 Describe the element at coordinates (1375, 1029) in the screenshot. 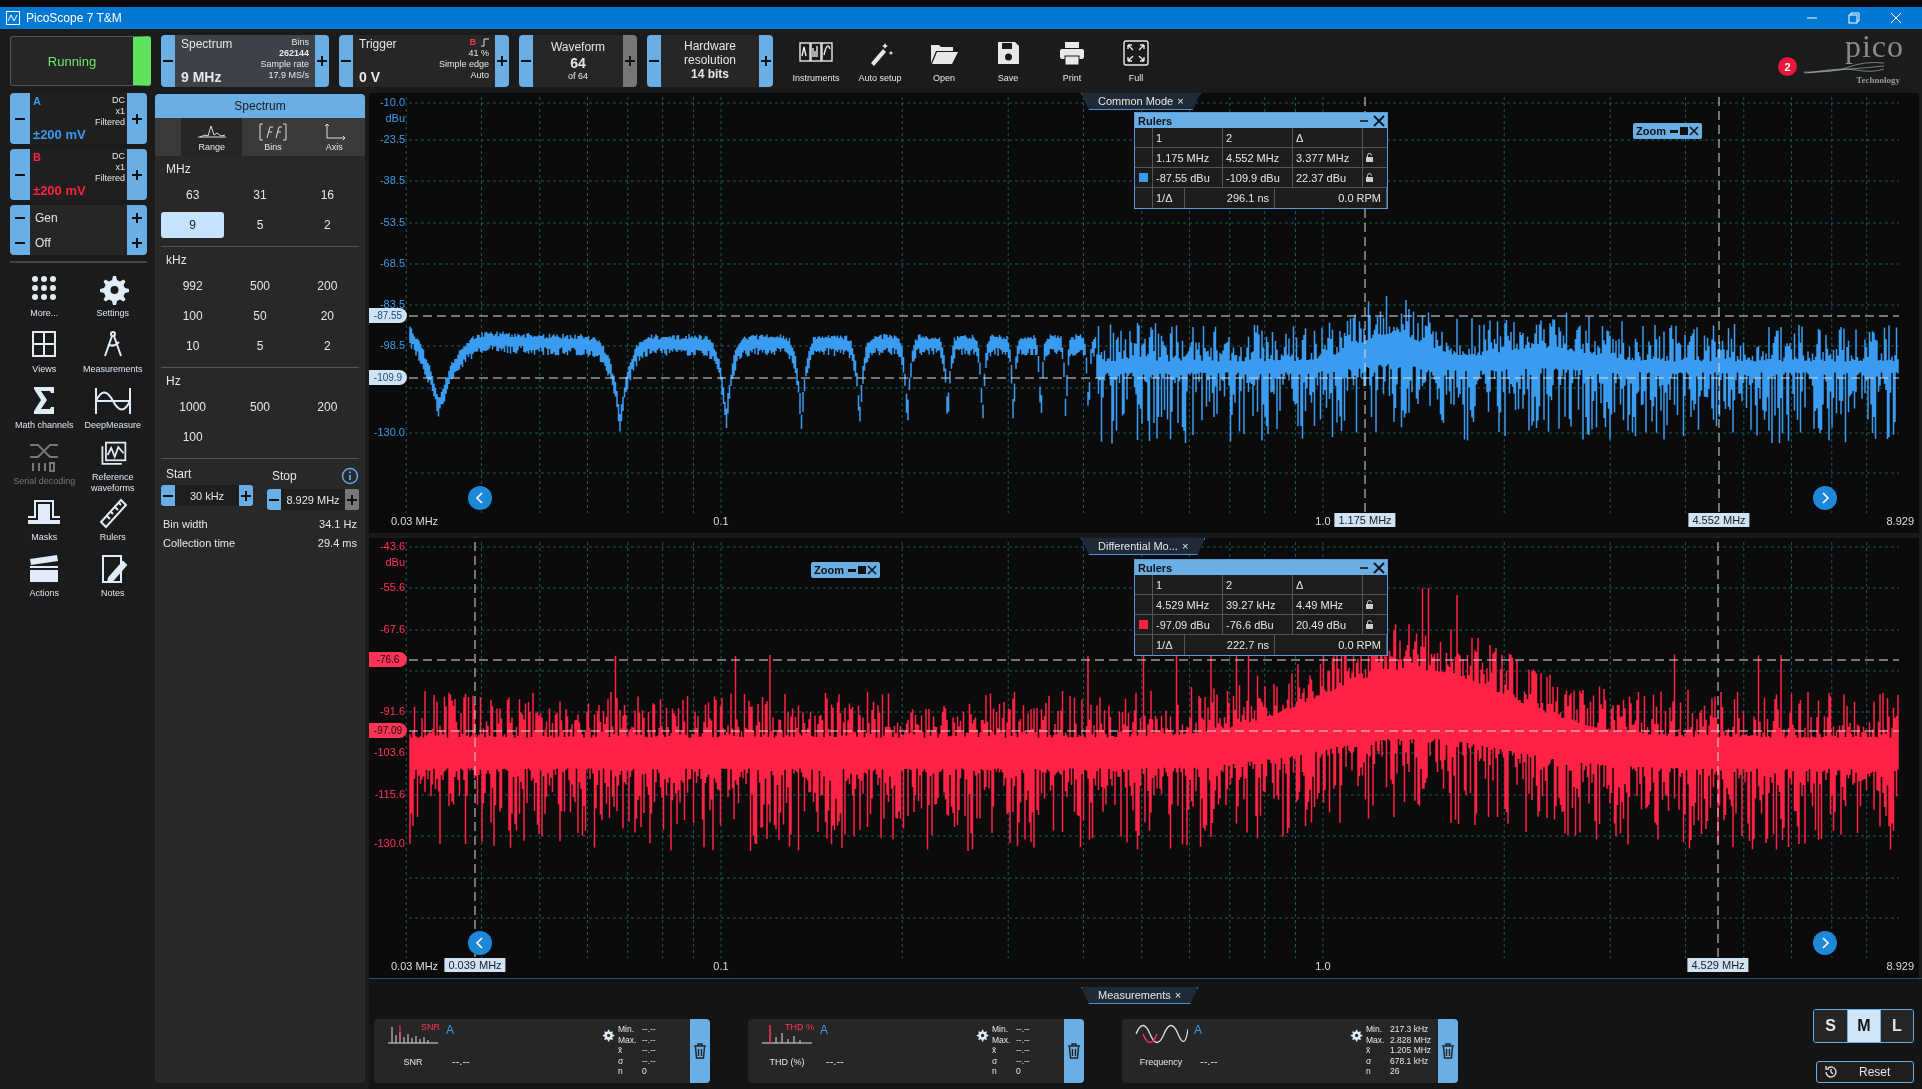

I see `stat-label: Min.` at that location.